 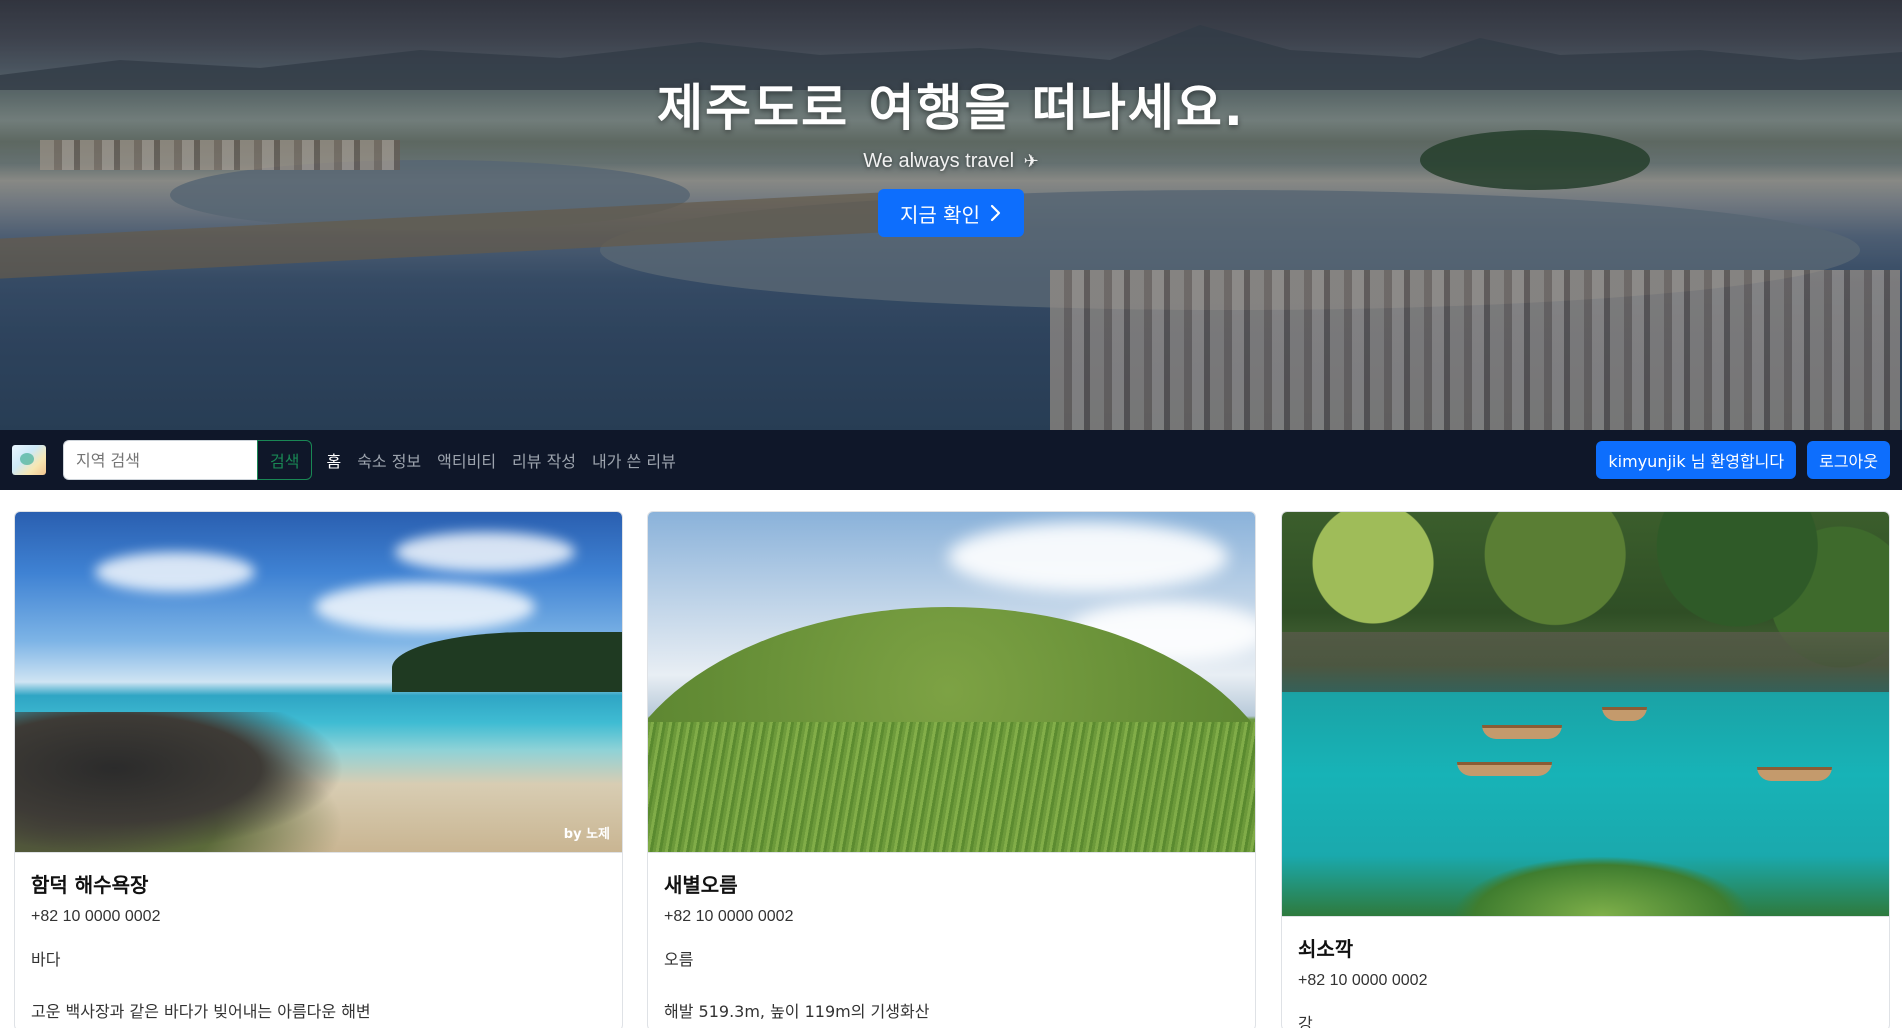 I want to click on foreground-leaves, so click(x=1602, y=886).